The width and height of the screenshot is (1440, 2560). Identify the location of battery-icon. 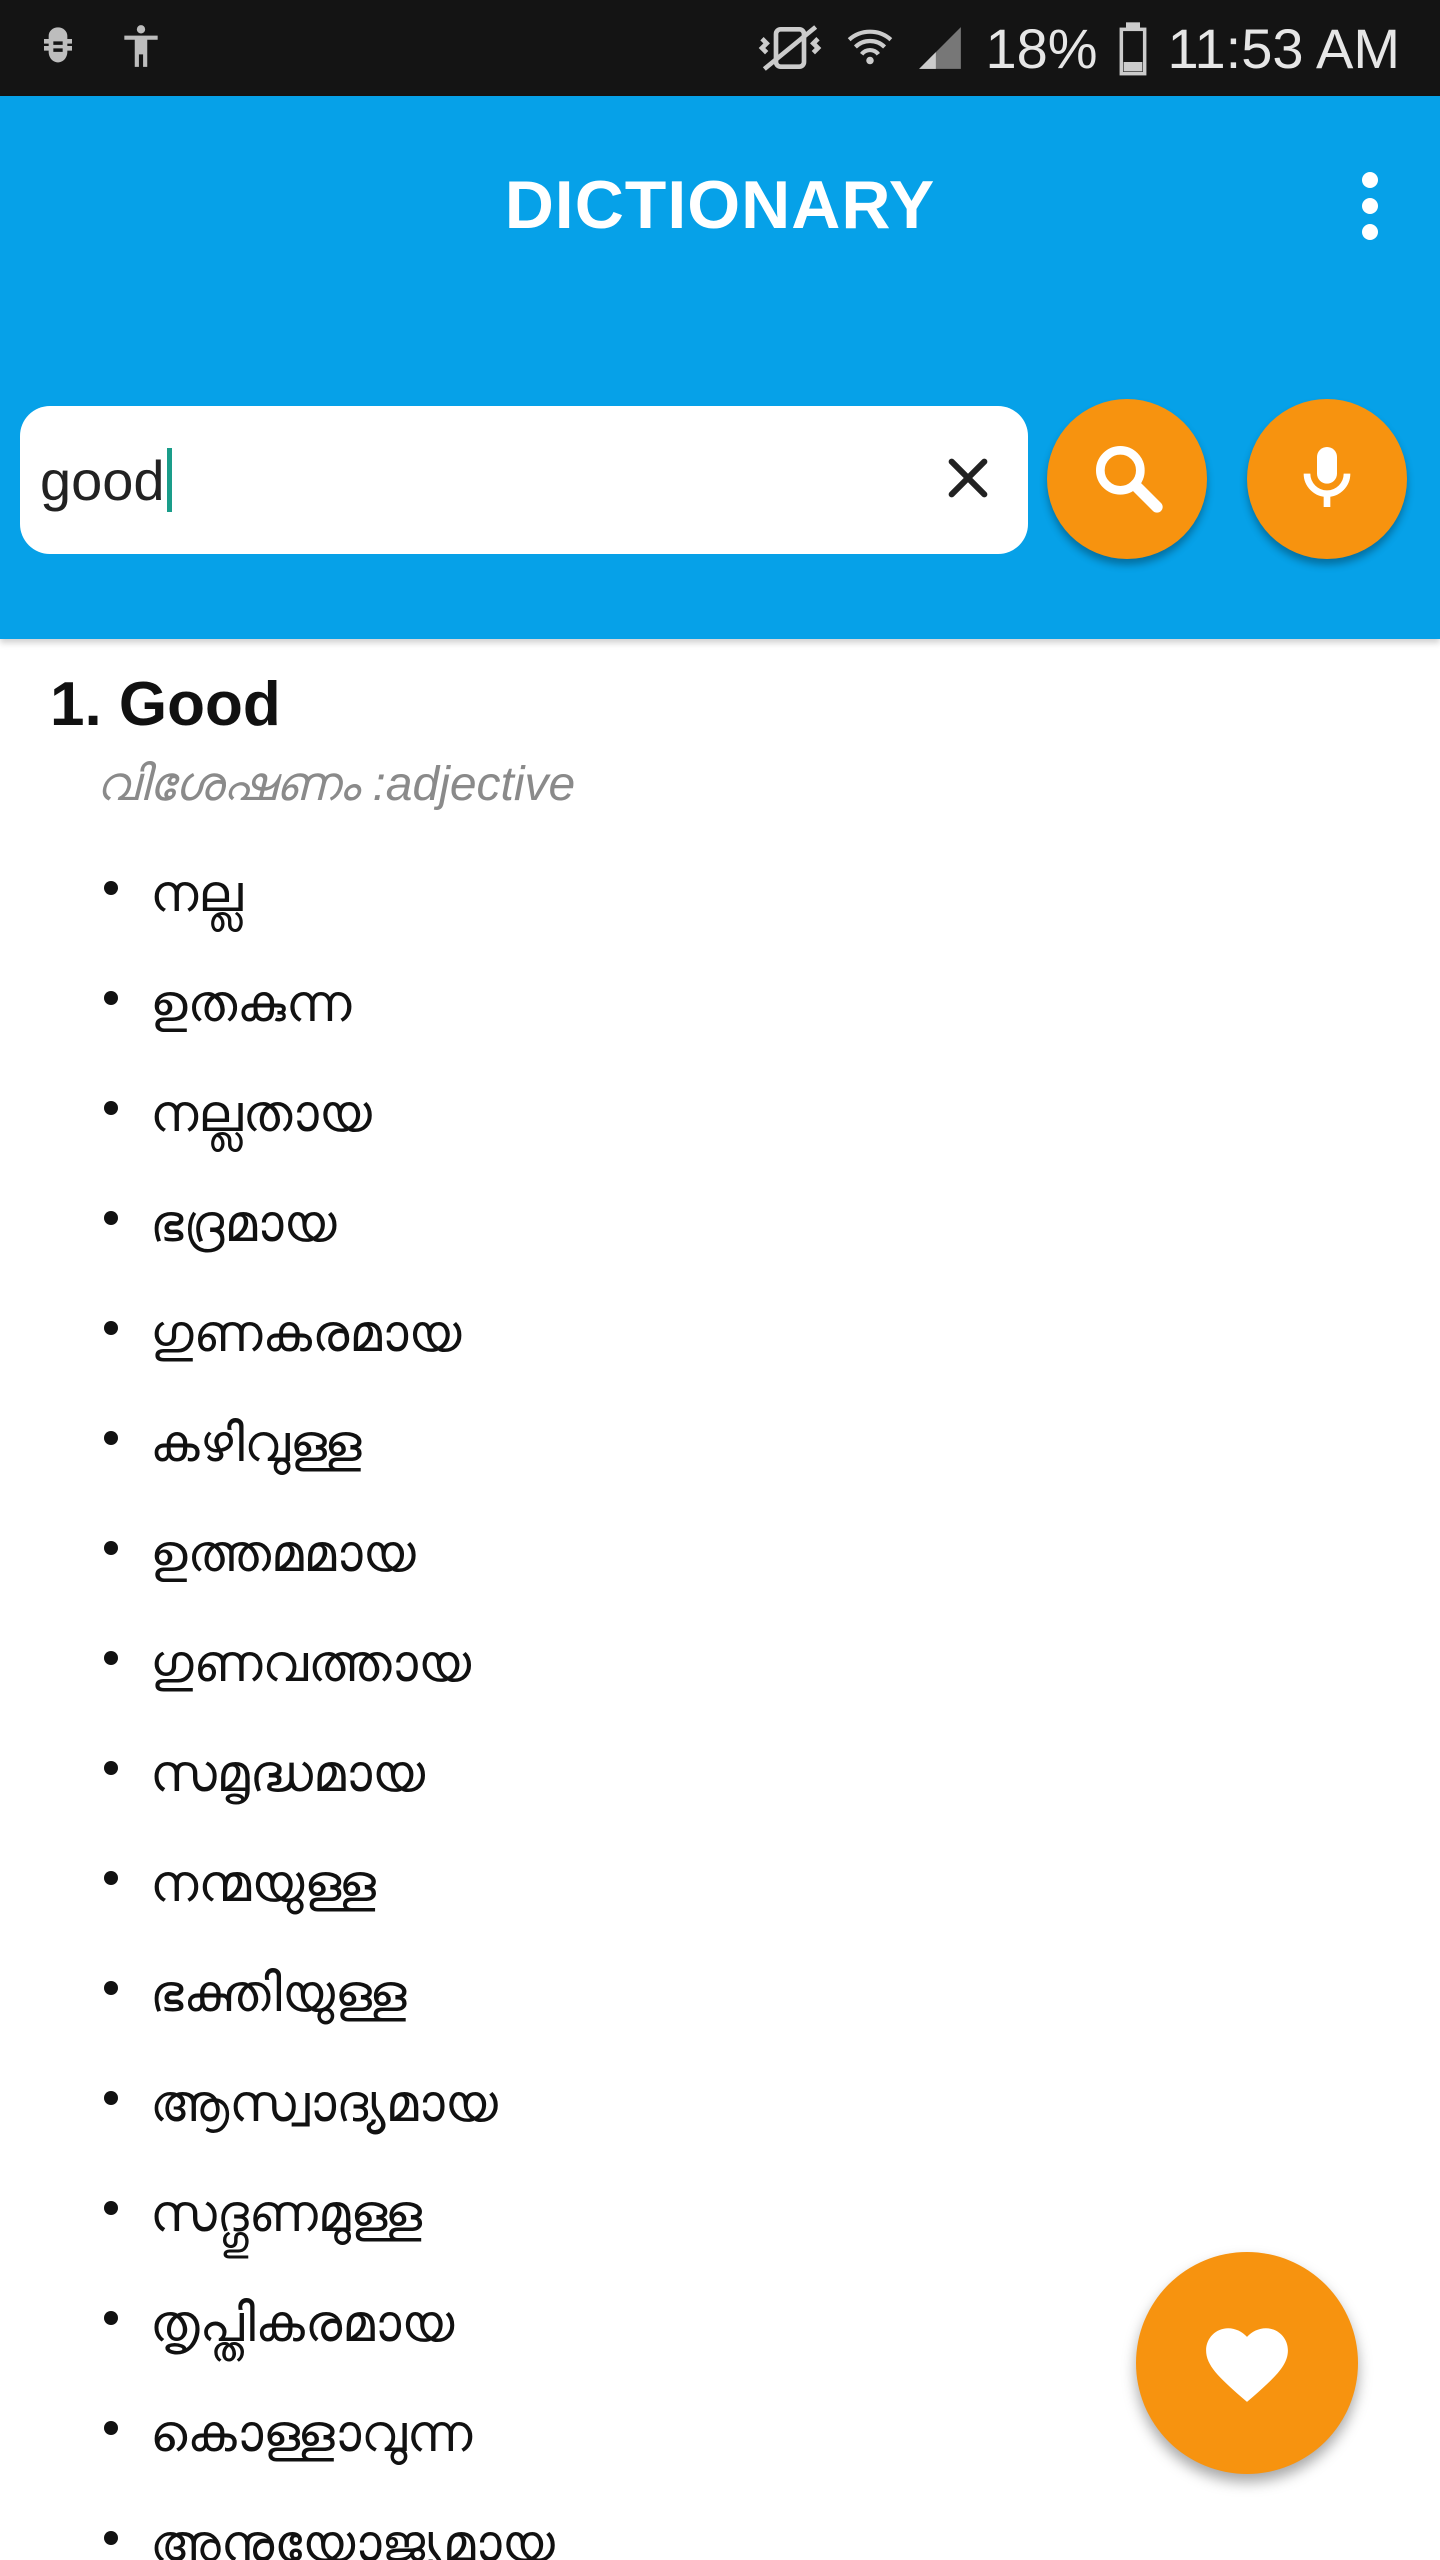
(1133, 48).